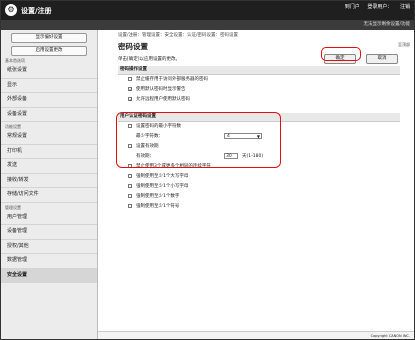 Image resolution: width=415 pixels, height=340 pixels. What do you see at coordinates (49, 166) in the screenshot?
I see `sidebar-item-send: 发送` at bounding box center [49, 166].